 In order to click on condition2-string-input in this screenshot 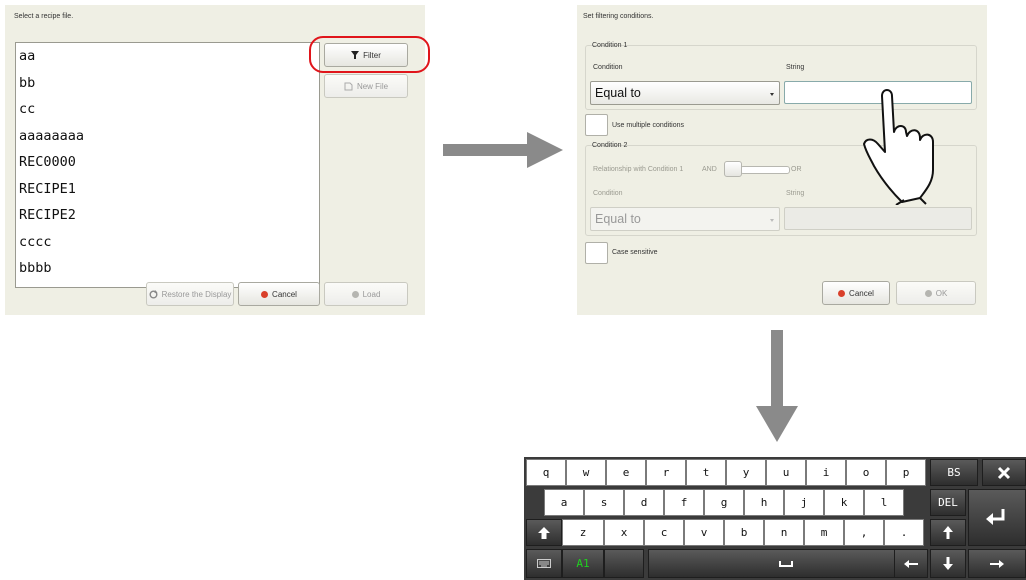, I will do `click(878, 218)`.